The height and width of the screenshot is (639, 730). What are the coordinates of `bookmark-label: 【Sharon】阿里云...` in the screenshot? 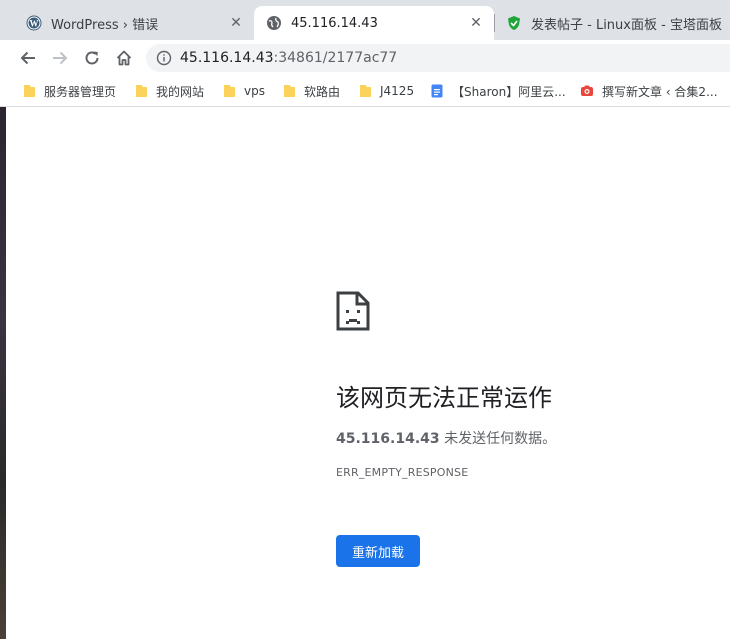 It's located at (509, 91).